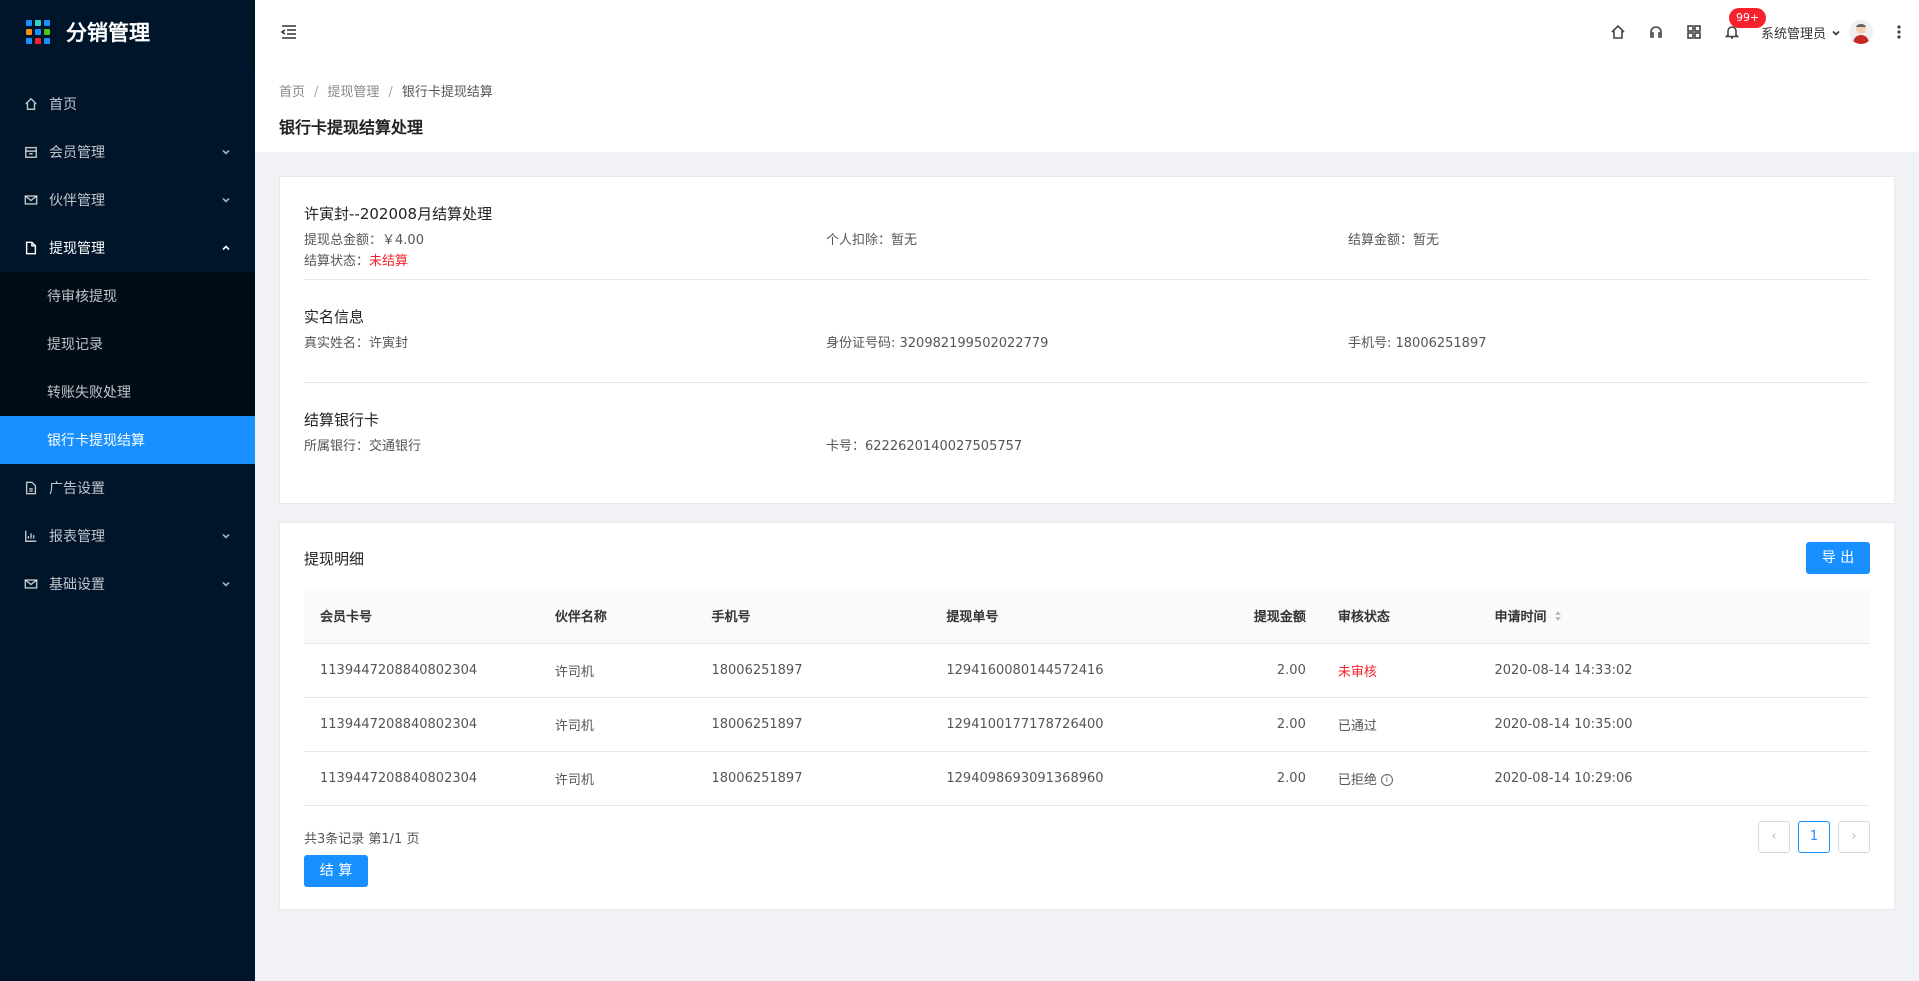 The width and height of the screenshot is (1919, 981). Describe the element at coordinates (1747, 18) in the screenshot. I see `notification-badge: 99+` at that location.